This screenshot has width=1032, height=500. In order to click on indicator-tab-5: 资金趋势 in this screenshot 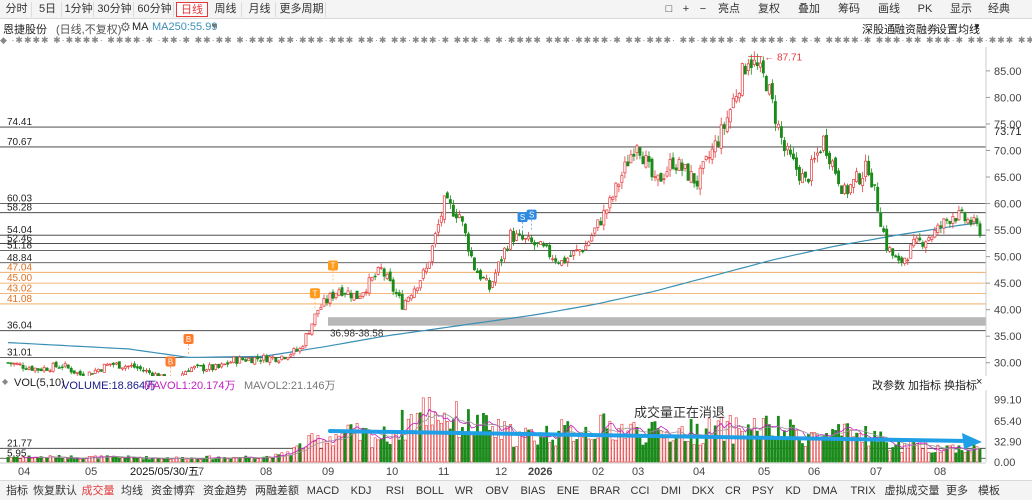, I will do `click(225, 491)`.